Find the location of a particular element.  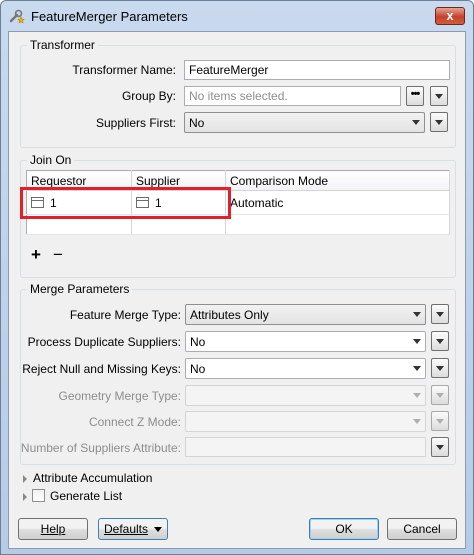

reject-null-keys-options-button is located at coordinates (440, 368).